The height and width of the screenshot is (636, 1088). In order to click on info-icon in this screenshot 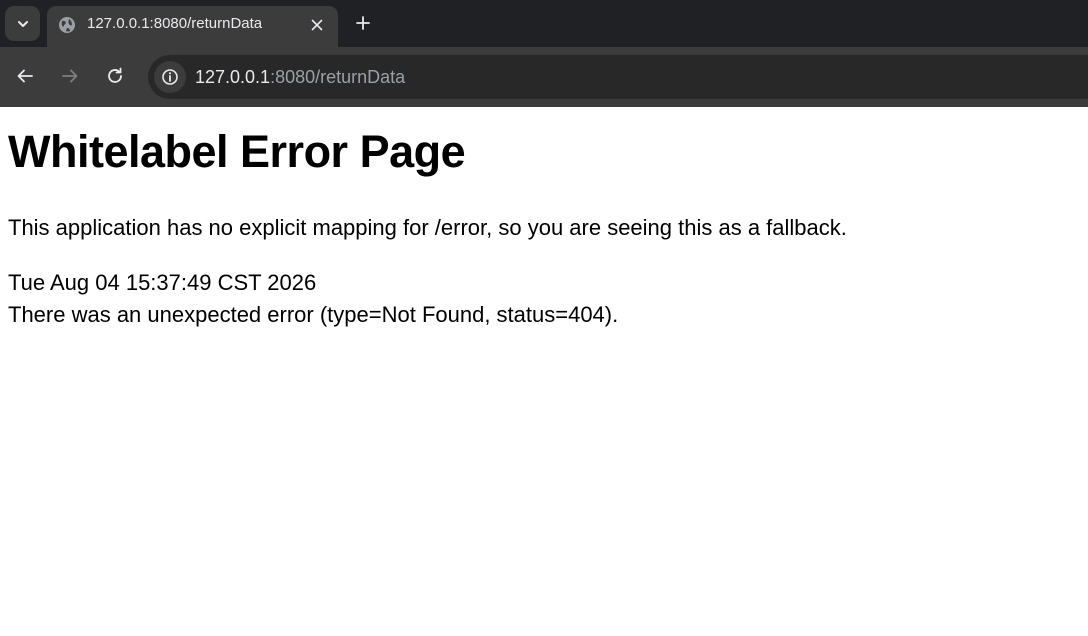, I will do `click(170, 77)`.